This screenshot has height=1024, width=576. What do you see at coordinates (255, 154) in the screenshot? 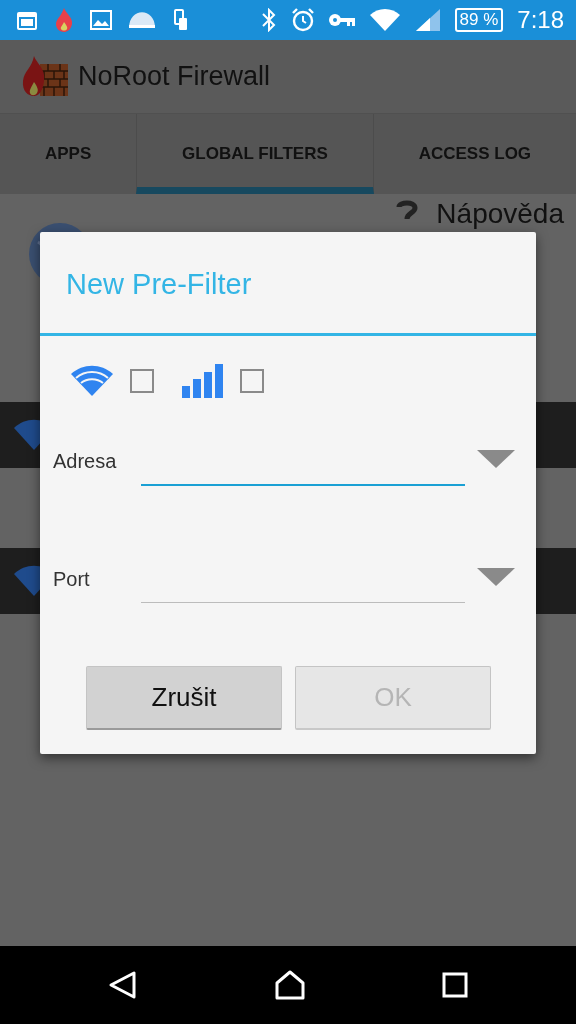
I see `tab: GLOBAL FILTERS` at bounding box center [255, 154].